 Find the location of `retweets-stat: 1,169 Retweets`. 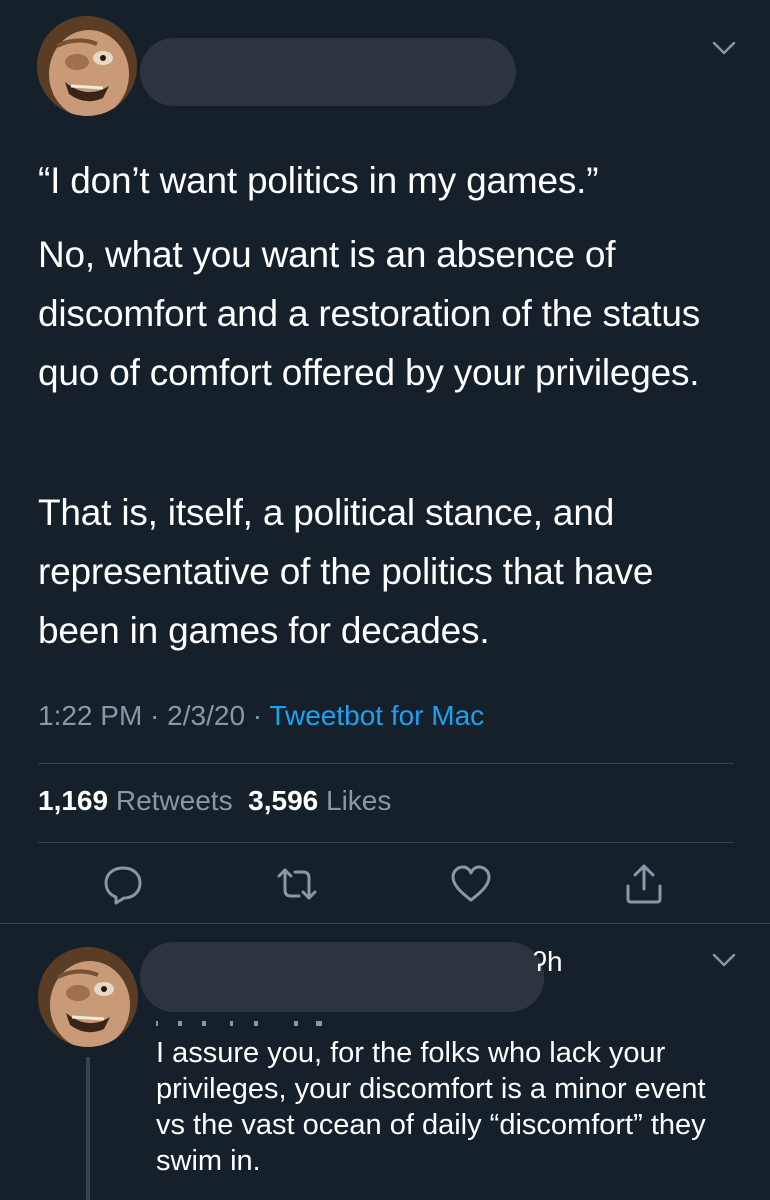

retweets-stat: 1,169 Retweets is located at coordinates (135, 800).